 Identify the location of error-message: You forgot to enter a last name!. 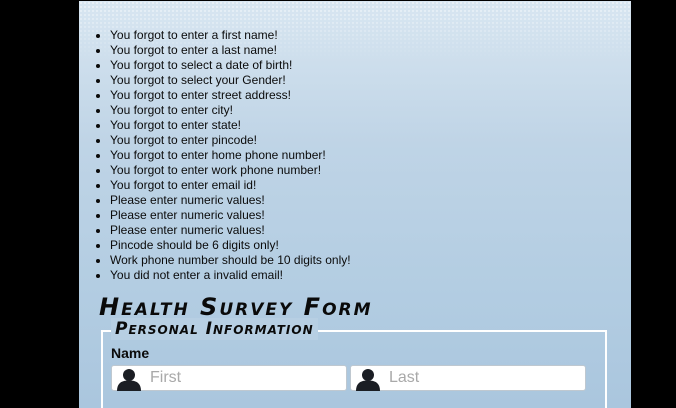
(230, 50).